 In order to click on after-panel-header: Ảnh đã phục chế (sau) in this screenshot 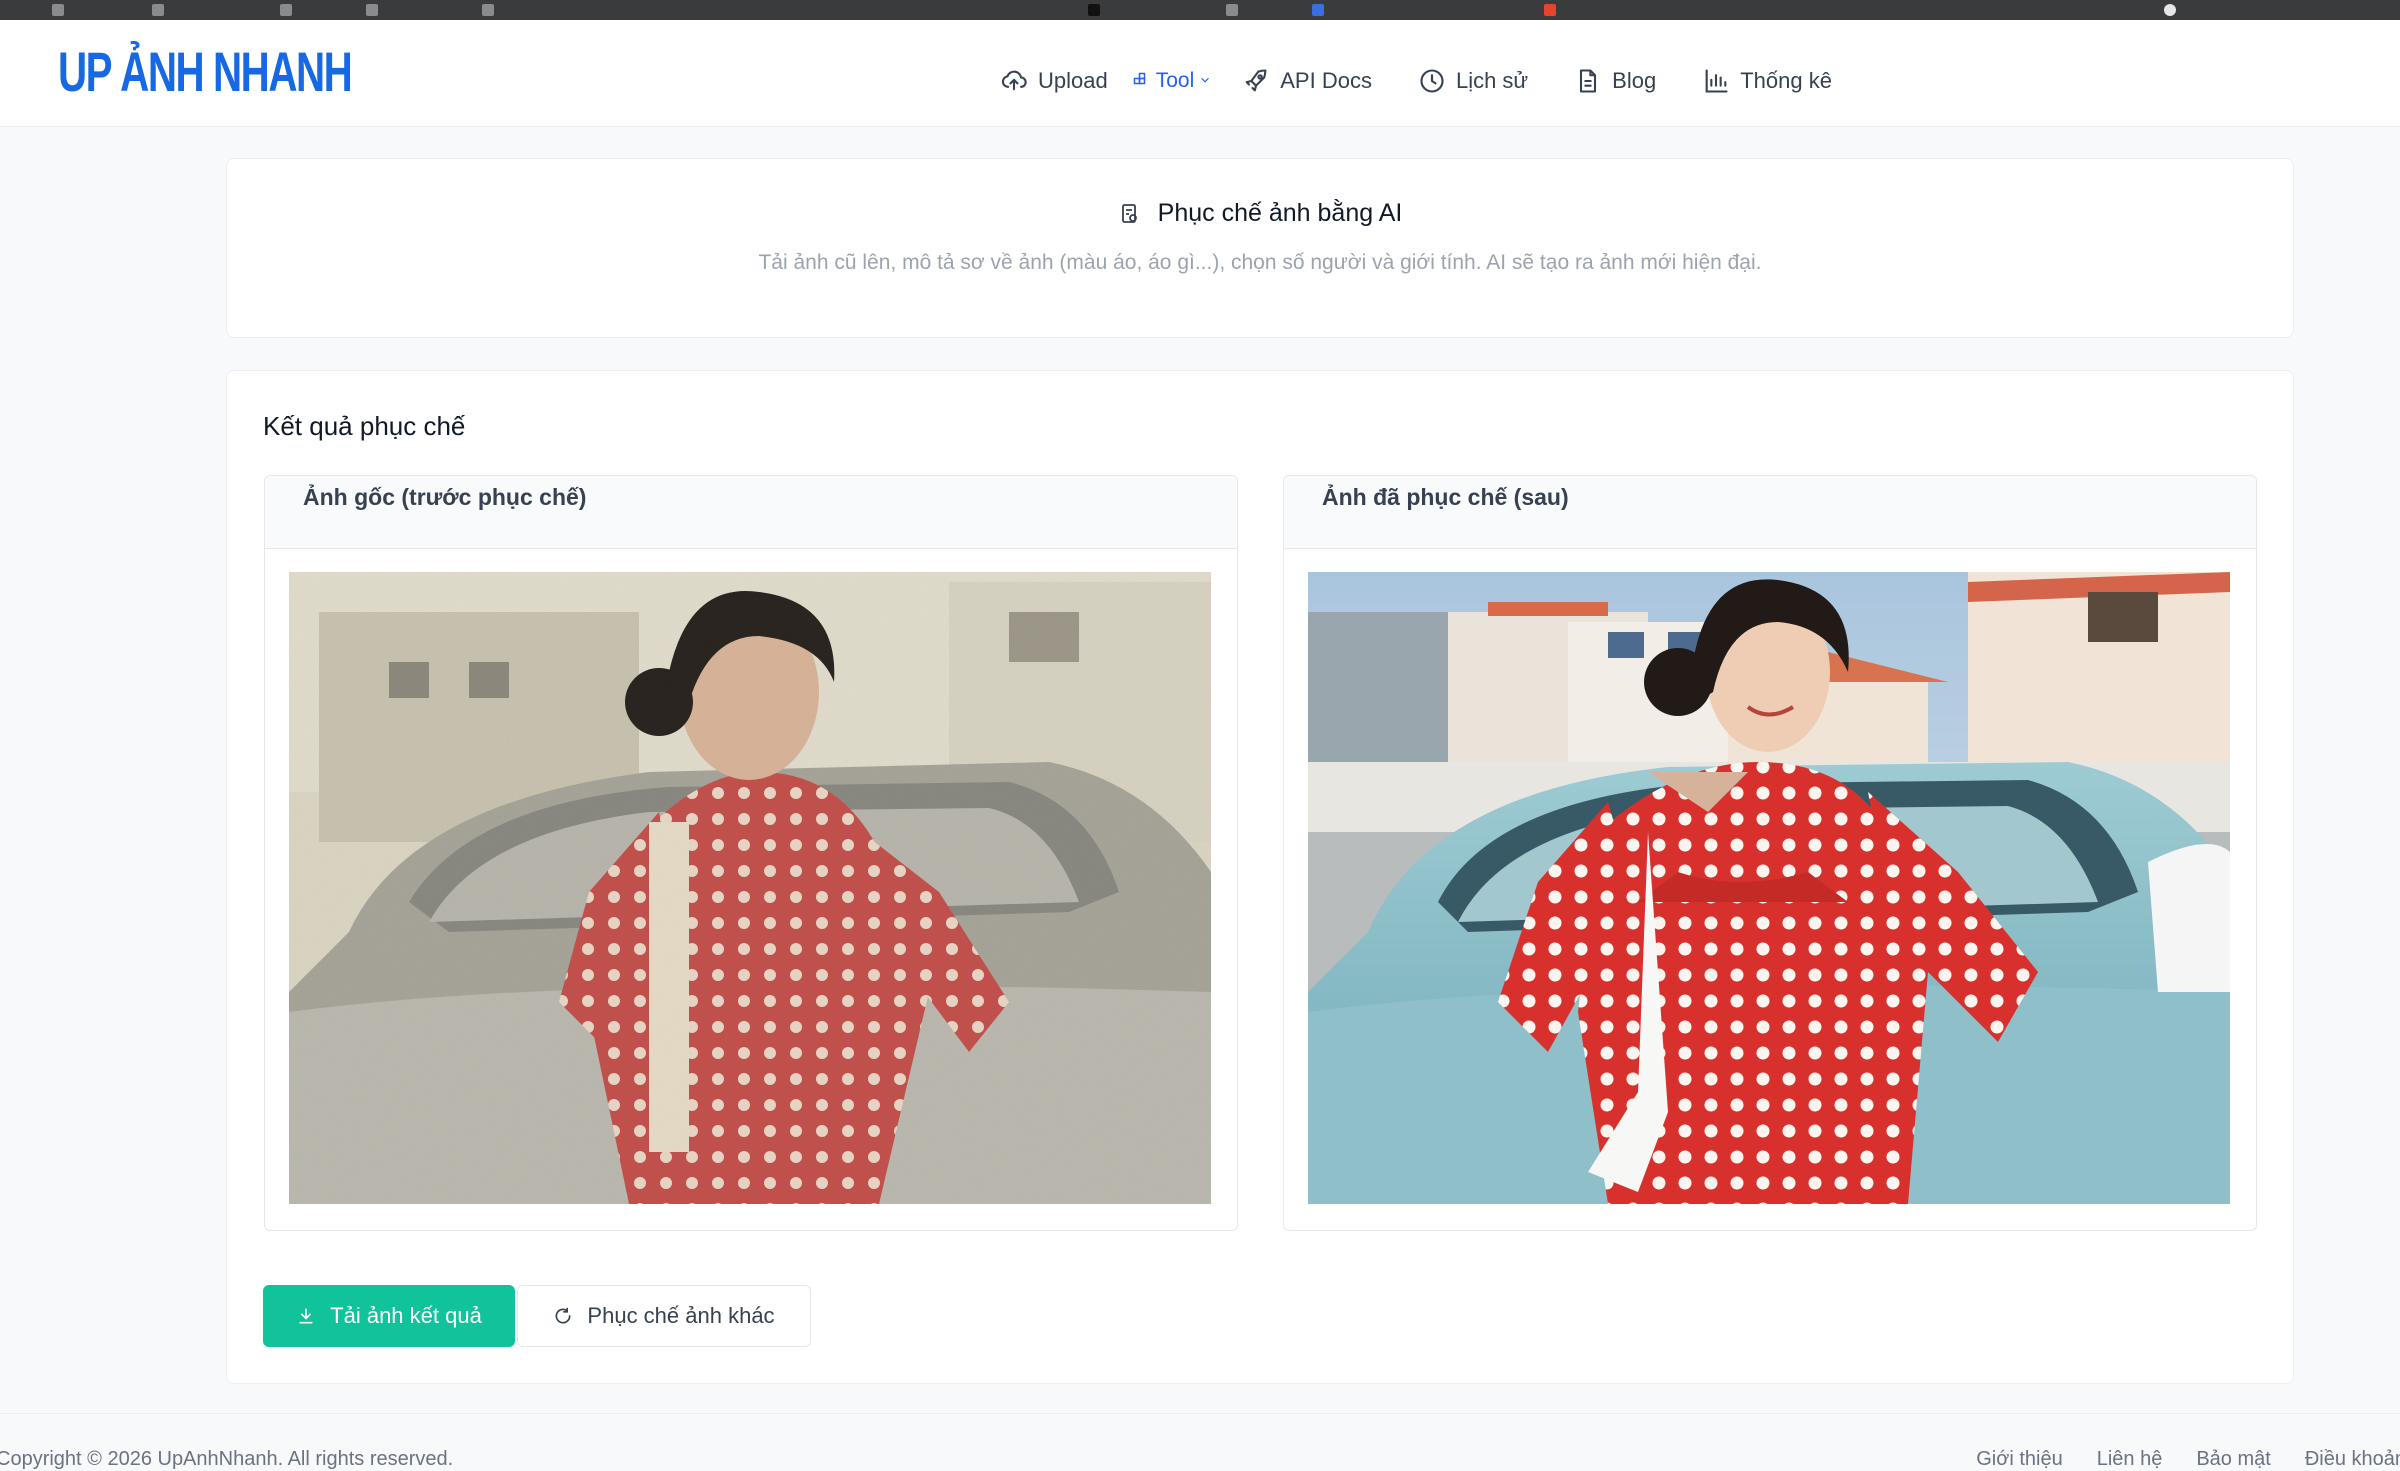, I will do `click(1770, 512)`.